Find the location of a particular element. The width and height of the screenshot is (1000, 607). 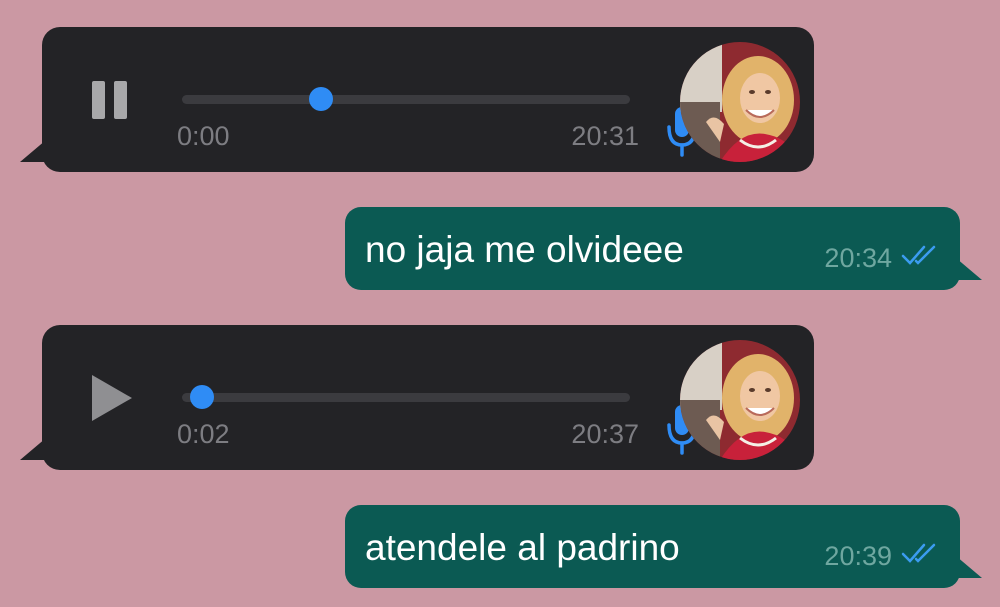

message-meta: 20:39 is located at coordinates (882, 556).